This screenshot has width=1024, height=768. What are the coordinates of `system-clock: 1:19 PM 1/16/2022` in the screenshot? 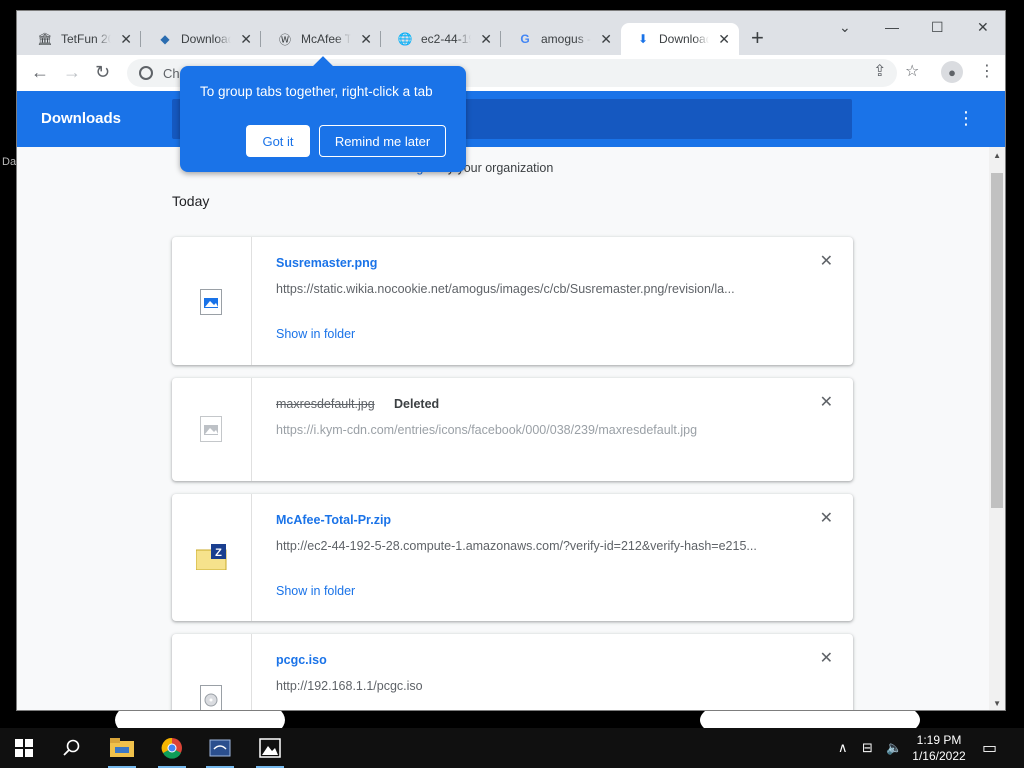 It's located at (939, 748).